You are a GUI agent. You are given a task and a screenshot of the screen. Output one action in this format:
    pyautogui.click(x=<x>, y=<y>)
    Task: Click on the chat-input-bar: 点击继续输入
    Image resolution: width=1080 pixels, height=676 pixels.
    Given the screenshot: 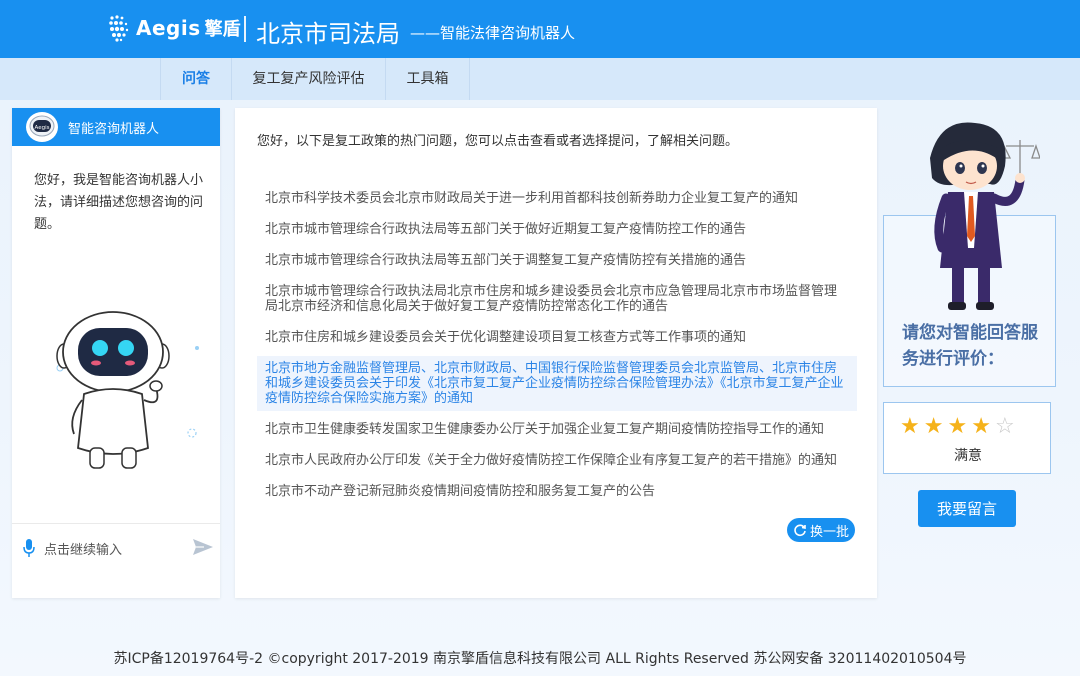 What is the action you would take?
    pyautogui.click(x=116, y=560)
    